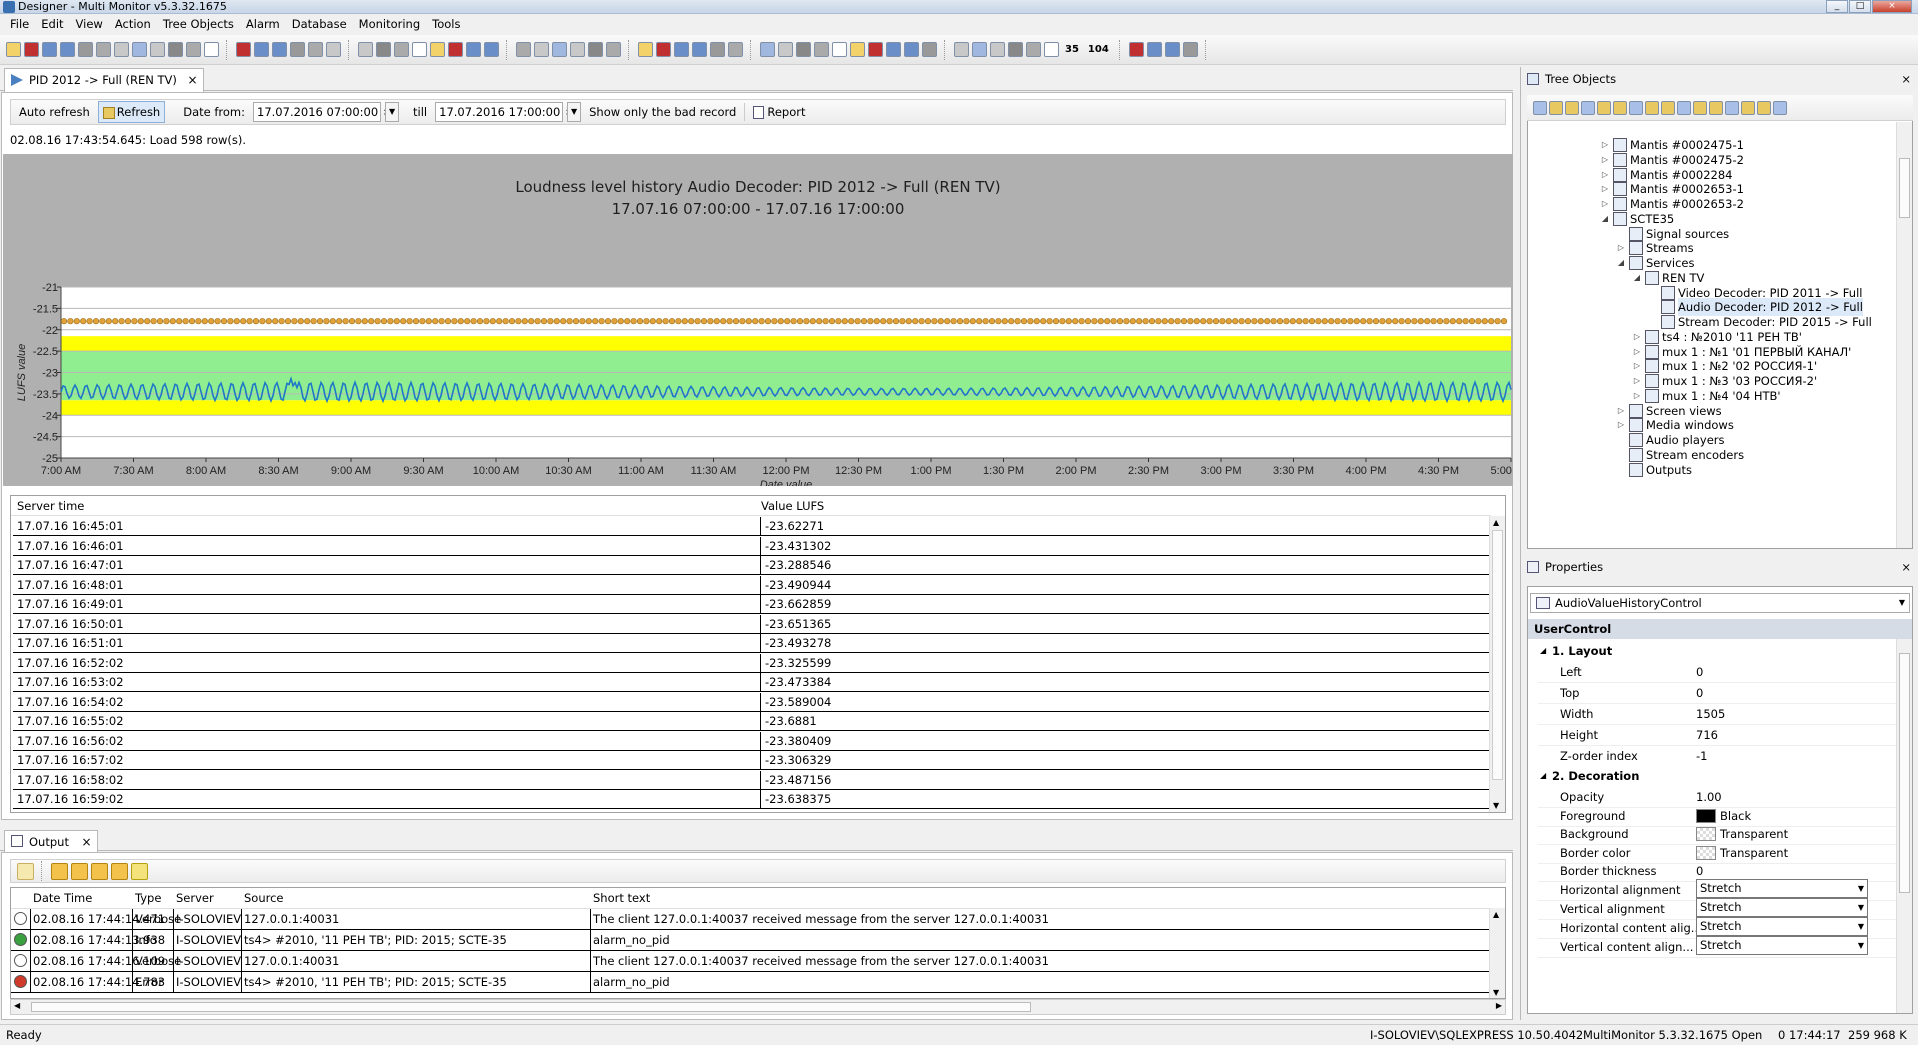 The image size is (1918, 1045). Describe the element at coordinates (193, 80) in the screenshot. I see `close-tab-icon: ×` at that location.